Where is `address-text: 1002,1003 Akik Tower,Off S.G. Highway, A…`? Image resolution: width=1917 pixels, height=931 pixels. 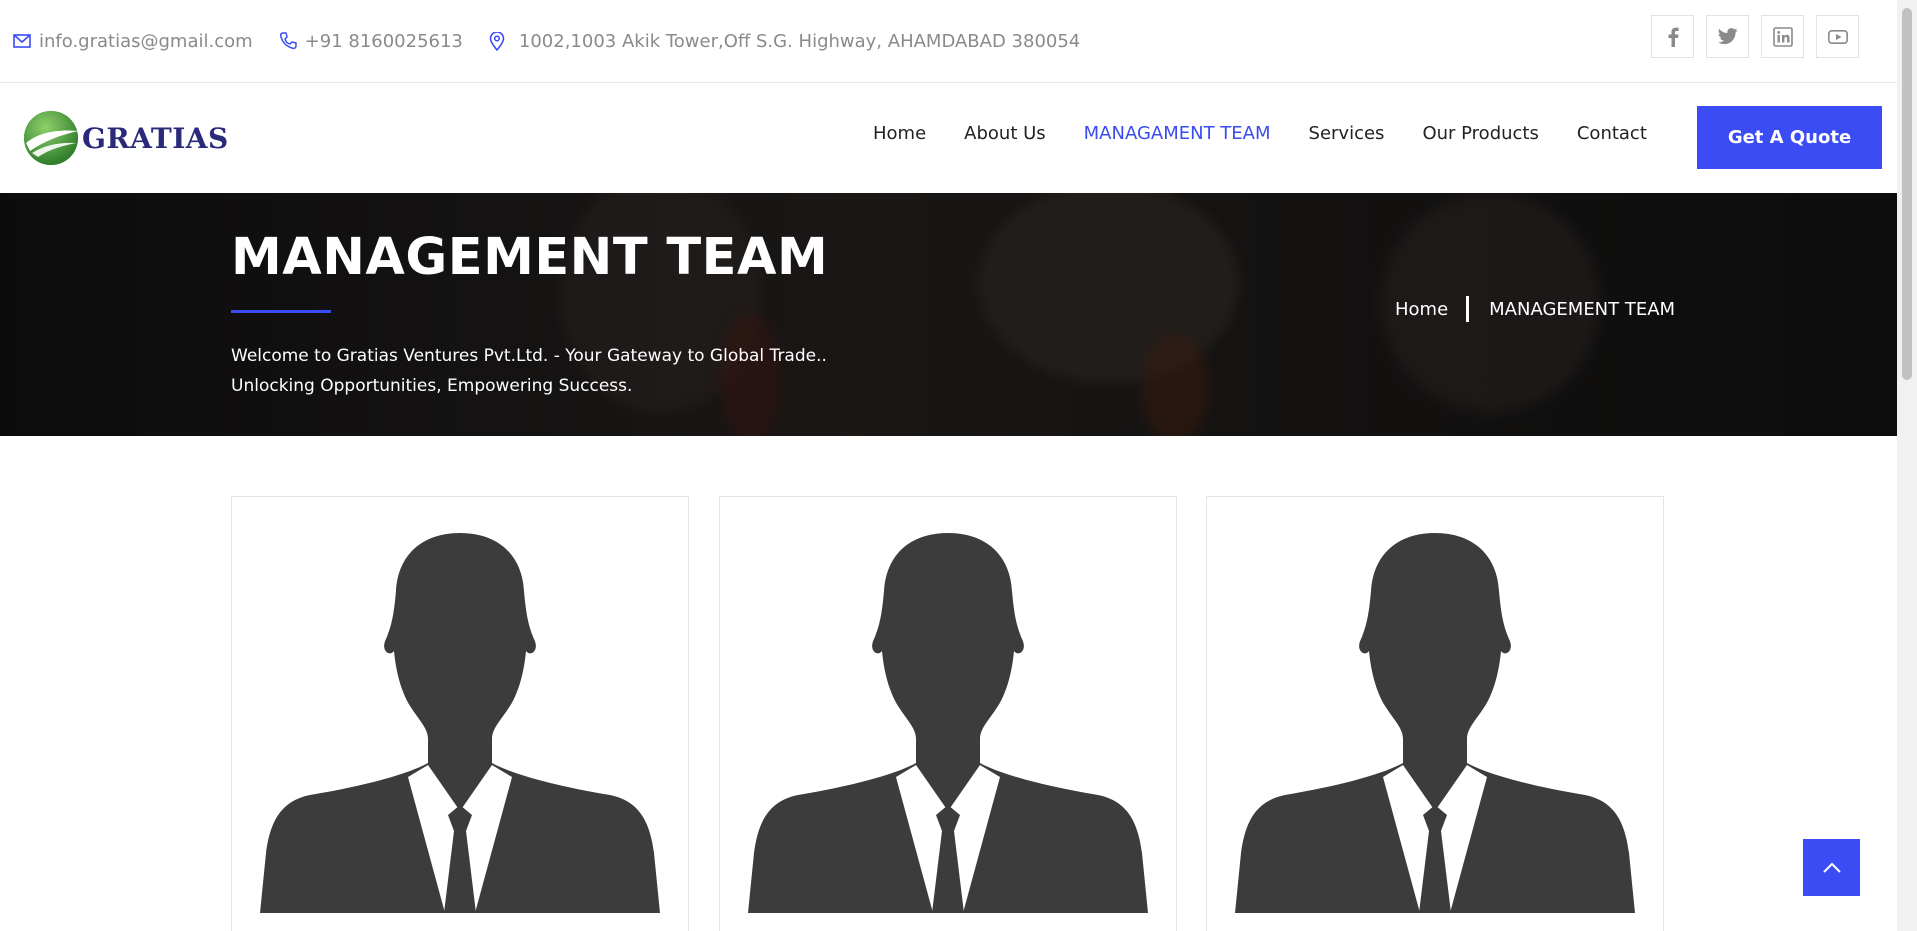 address-text: 1002,1003 Akik Tower,Off S.G. Highway, A… is located at coordinates (799, 41).